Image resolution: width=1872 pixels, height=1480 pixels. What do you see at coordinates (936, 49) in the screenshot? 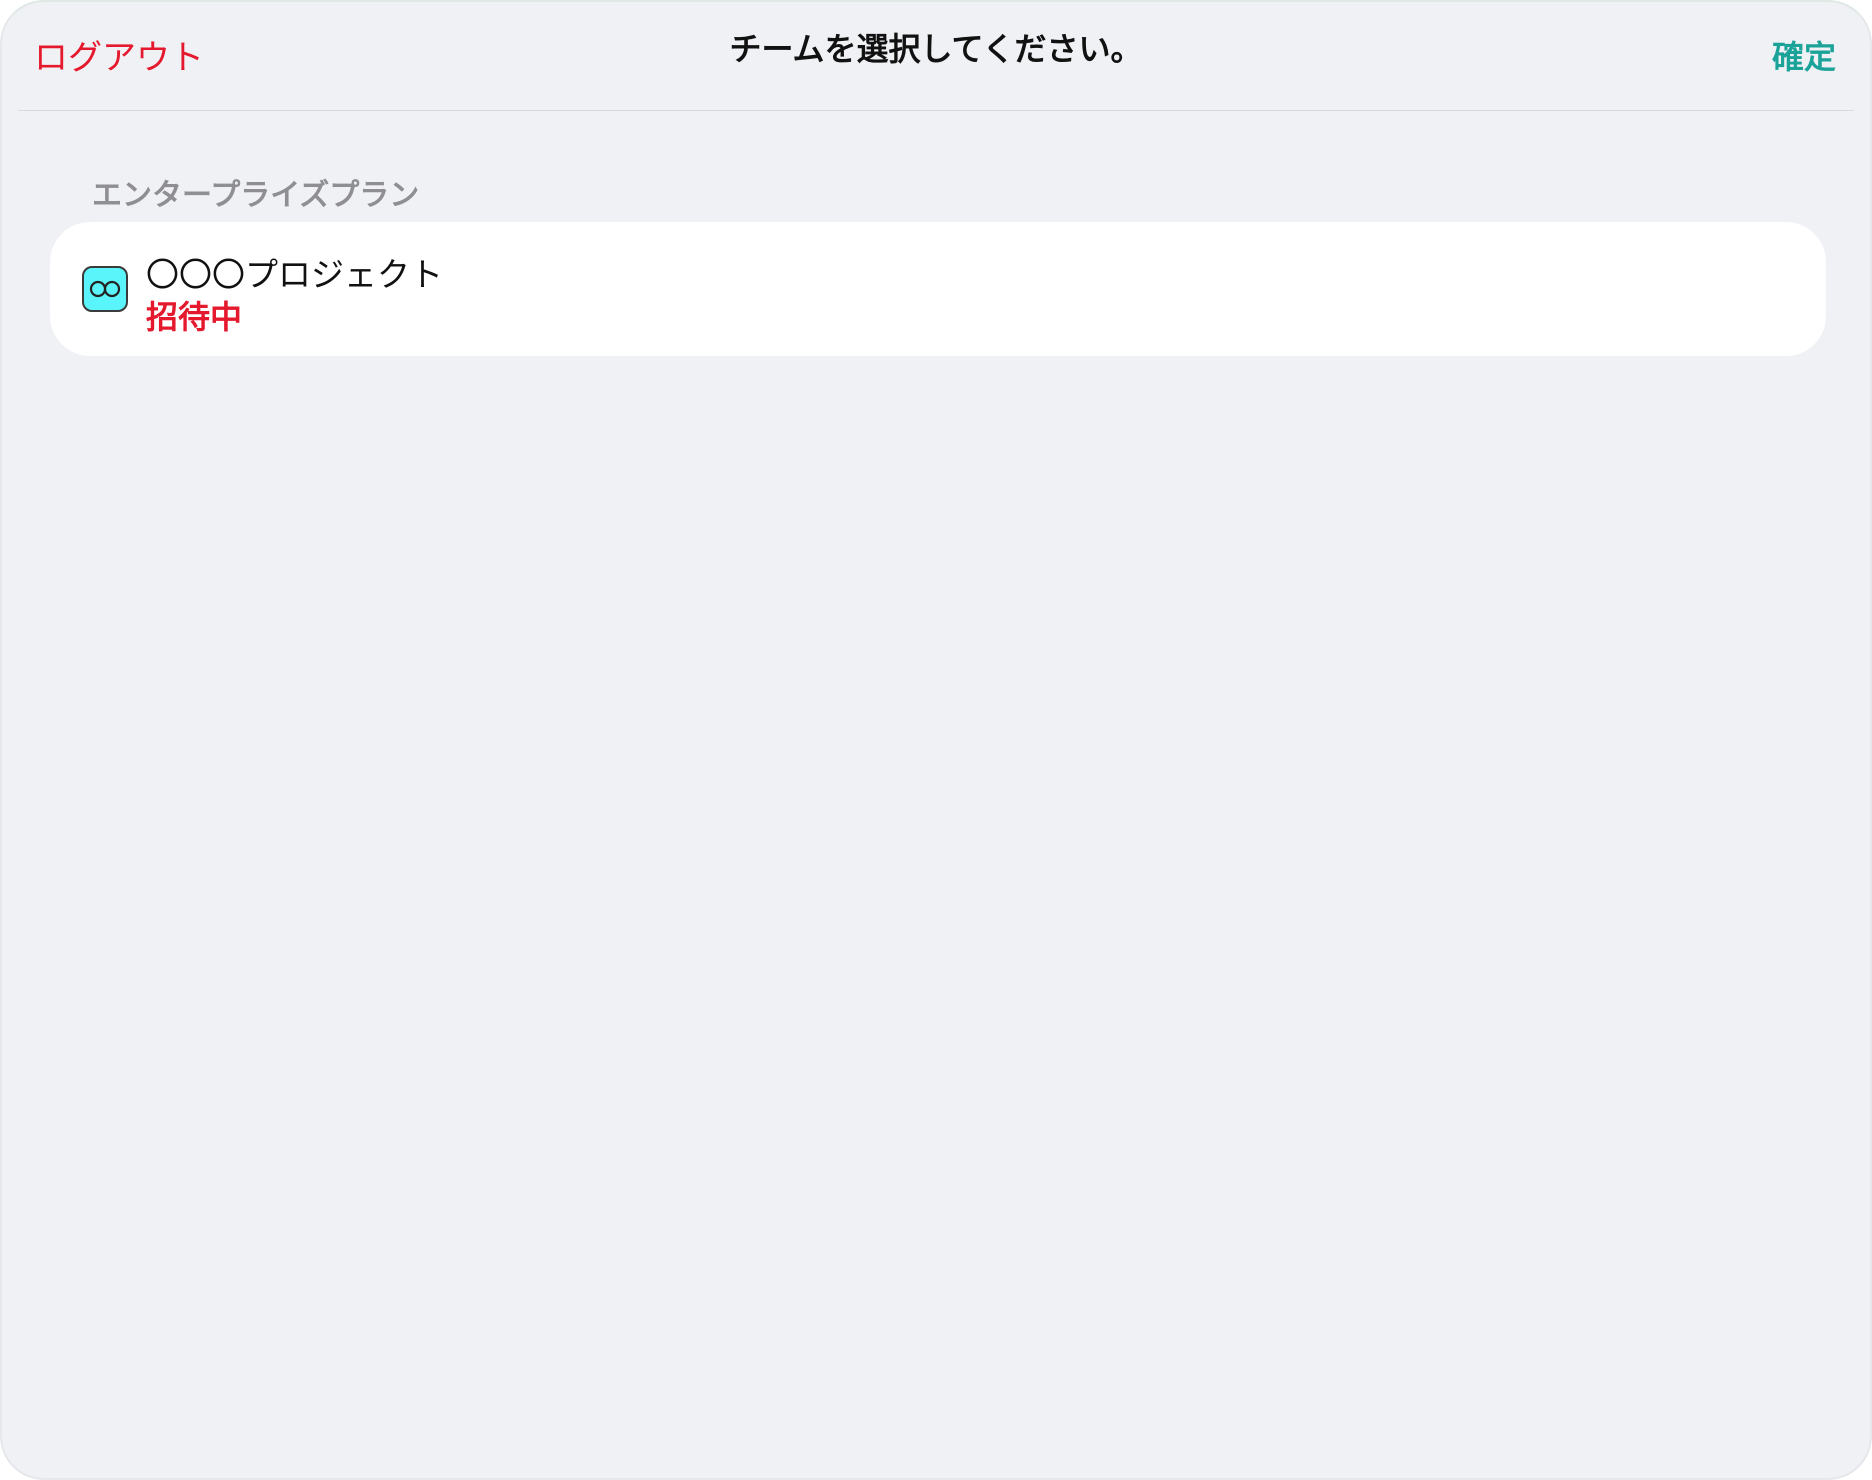
I see `page-title: チームを選択してください。` at bounding box center [936, 49].